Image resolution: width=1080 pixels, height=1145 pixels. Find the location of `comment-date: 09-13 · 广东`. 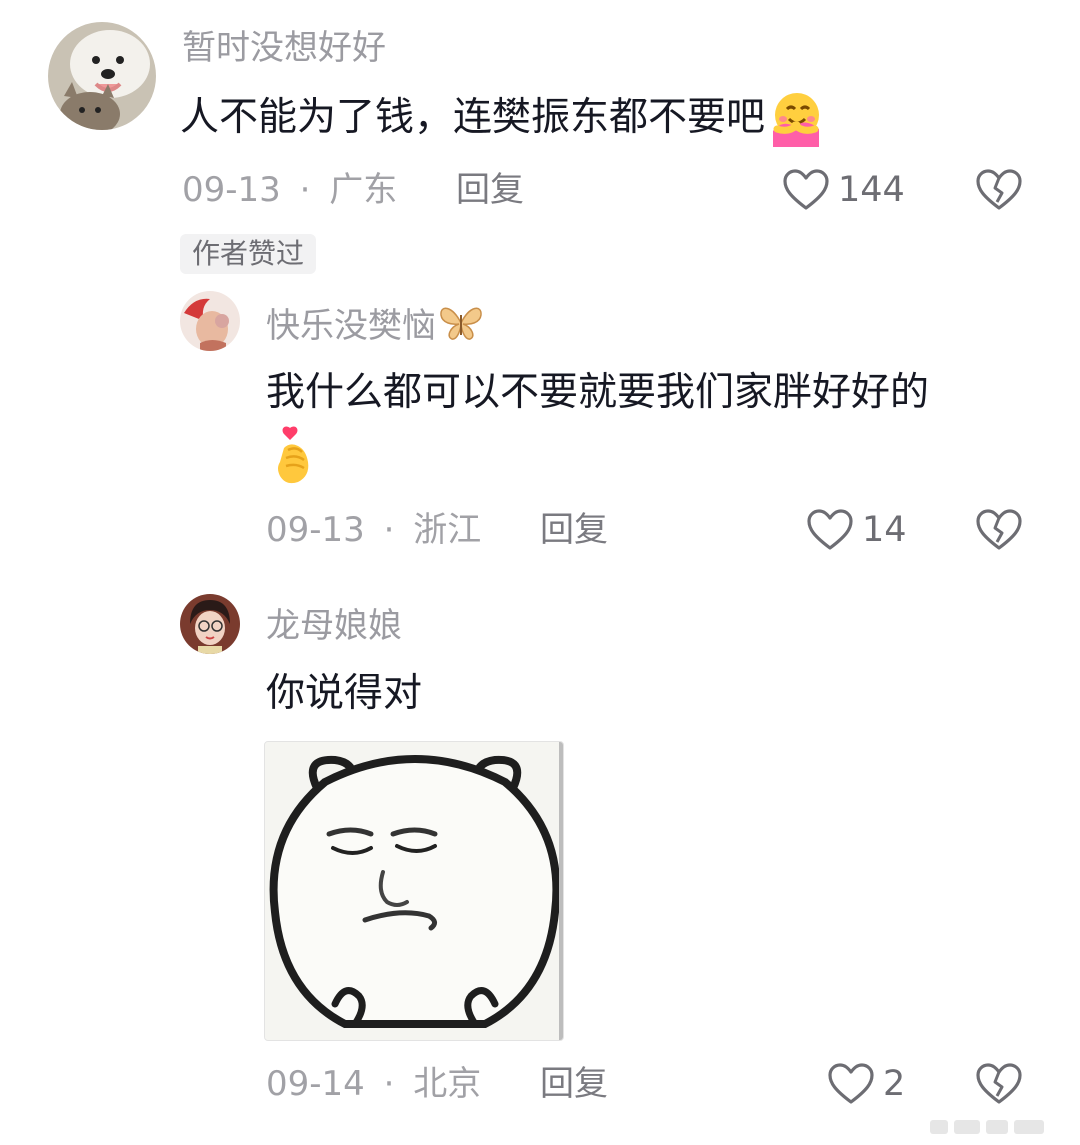

comment-date: 09-13 · 广东 is located at coordinates (290, 190).